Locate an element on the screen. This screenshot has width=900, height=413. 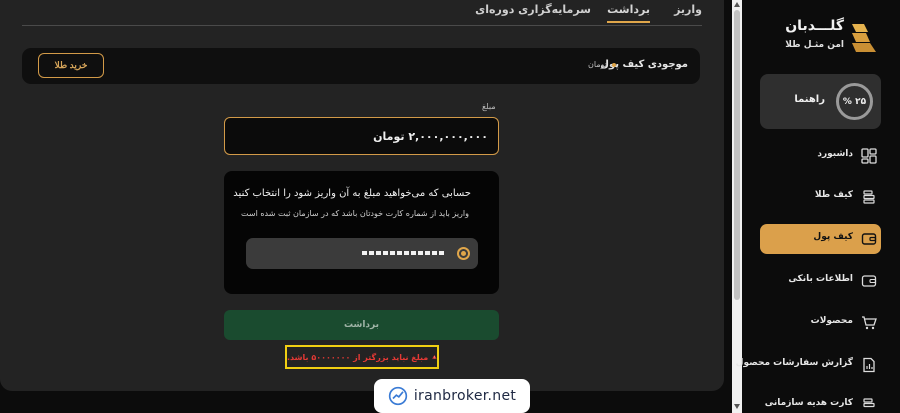
warning-icon is located at coordinates (434, 357).